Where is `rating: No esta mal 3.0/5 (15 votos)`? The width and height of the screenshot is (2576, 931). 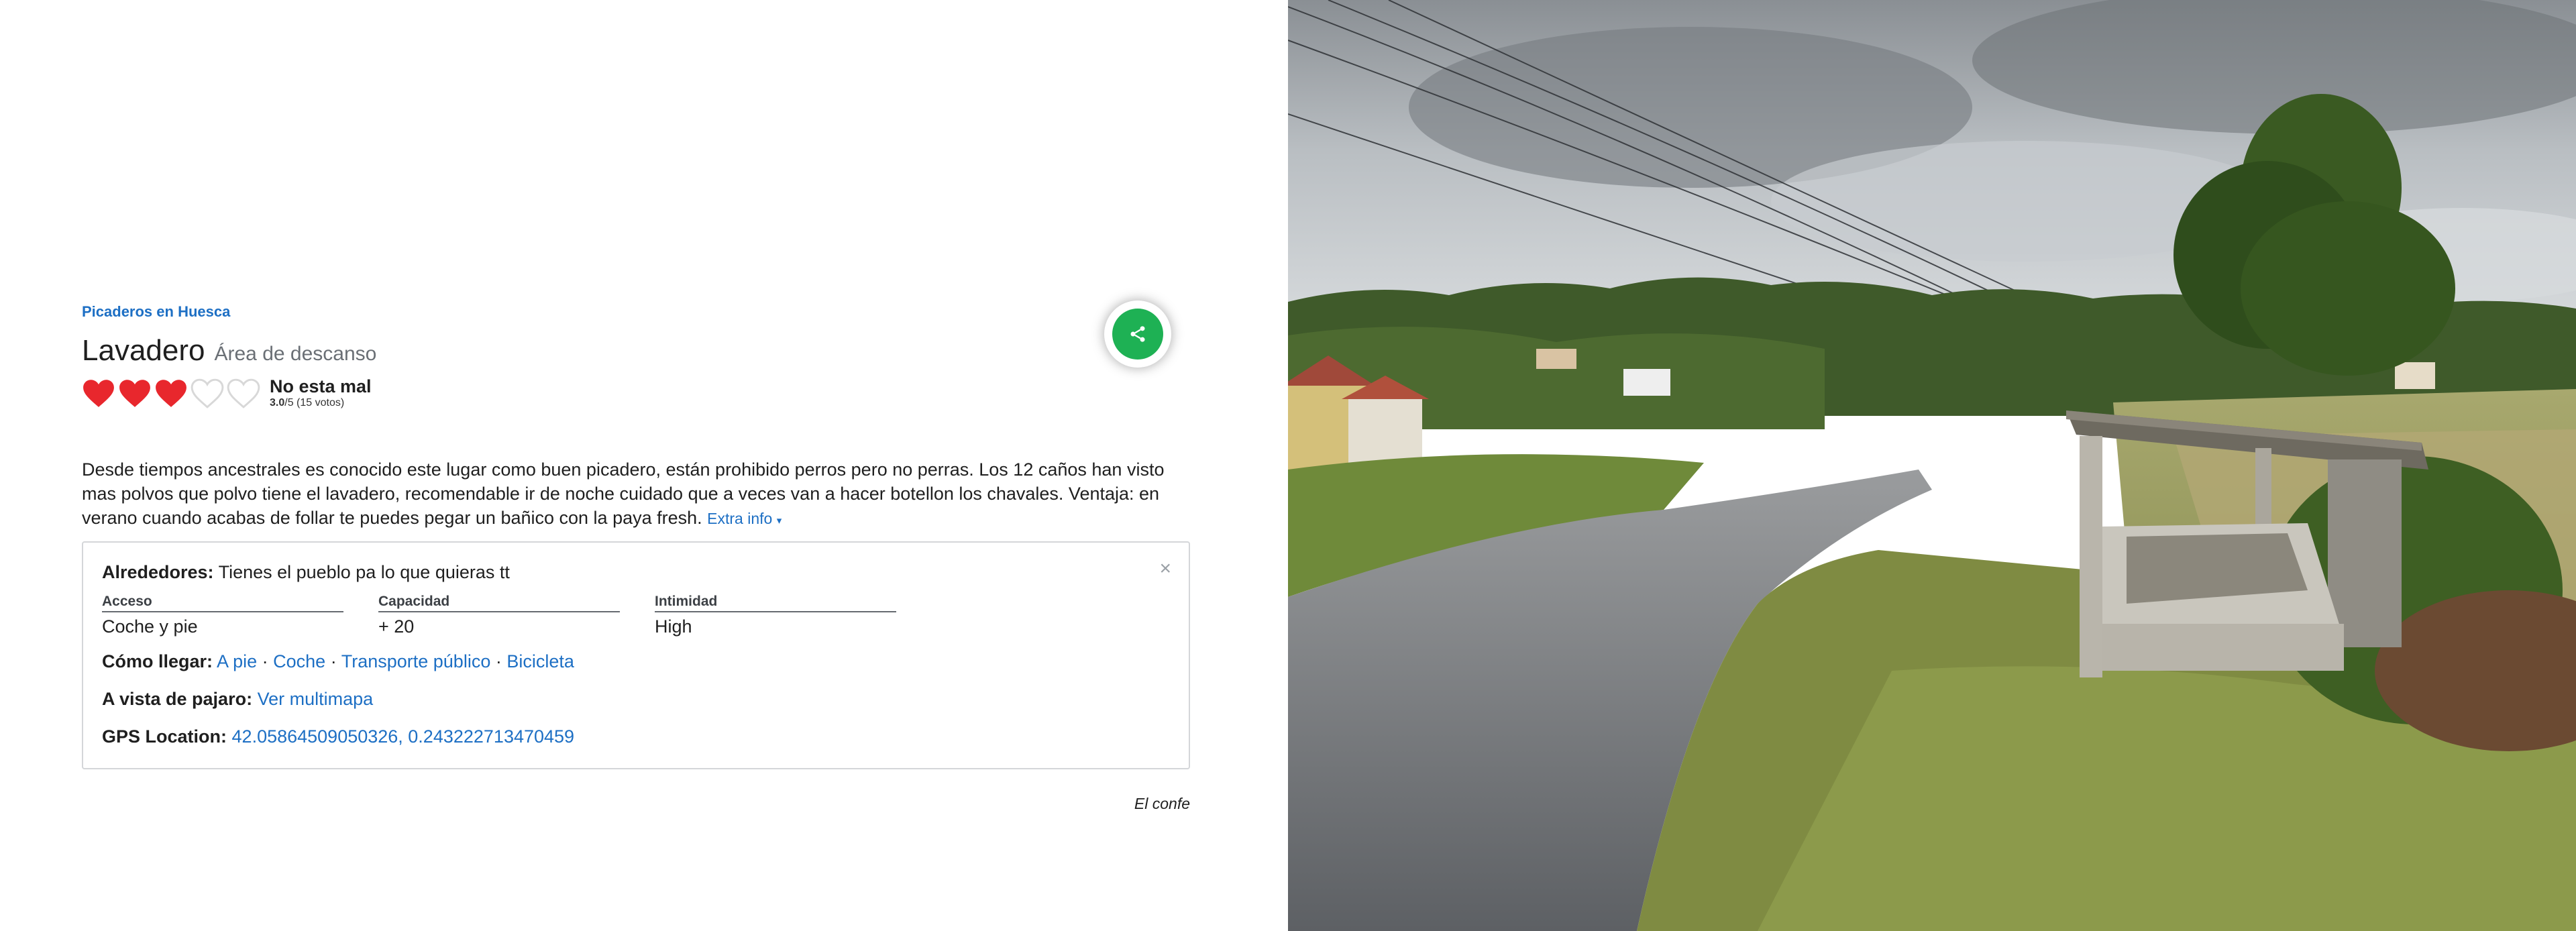
rating: No esta mal 3.0/5 (15 votos) is located at coordinates (635, 393).